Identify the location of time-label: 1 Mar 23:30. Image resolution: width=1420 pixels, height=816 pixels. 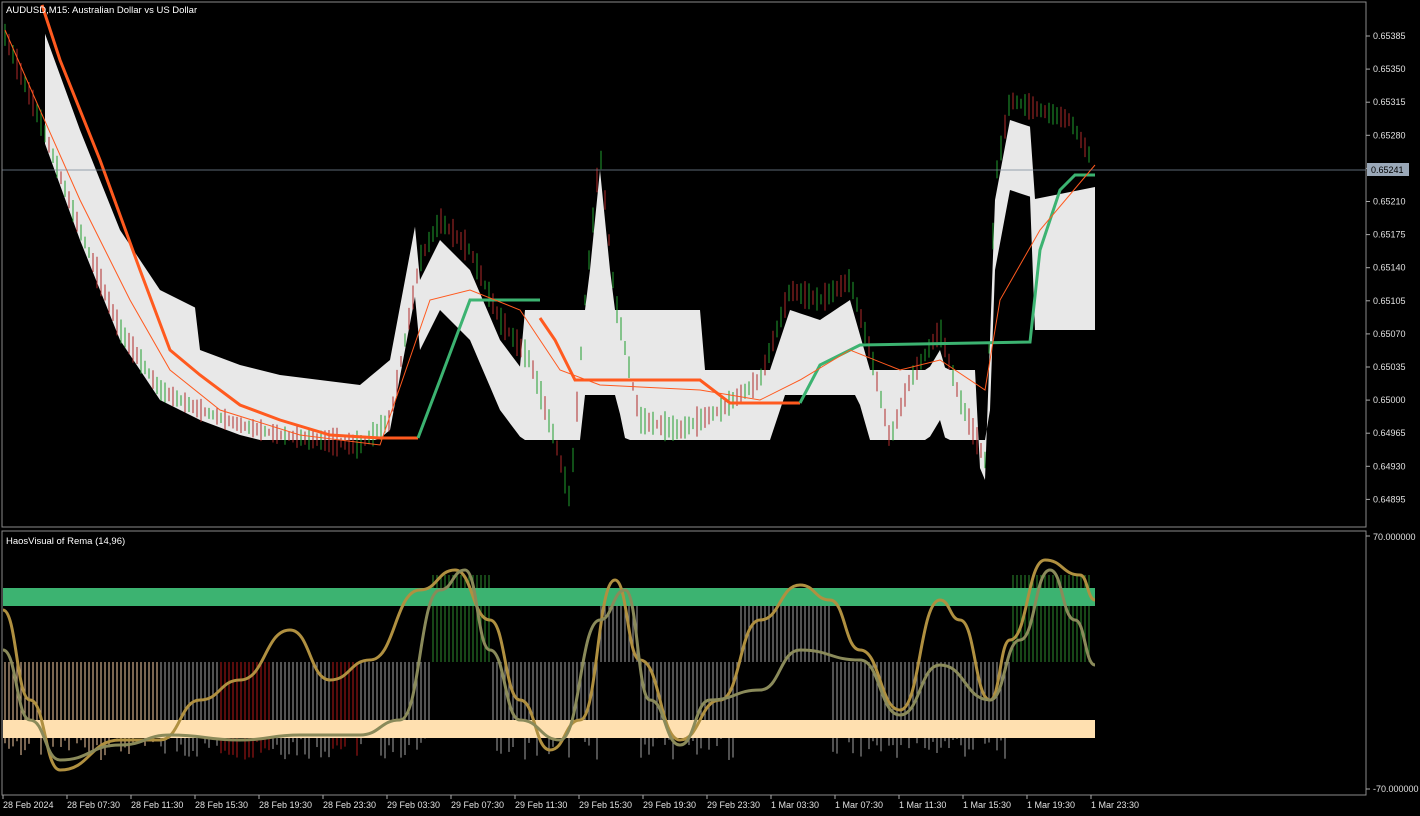
(1115, 805).